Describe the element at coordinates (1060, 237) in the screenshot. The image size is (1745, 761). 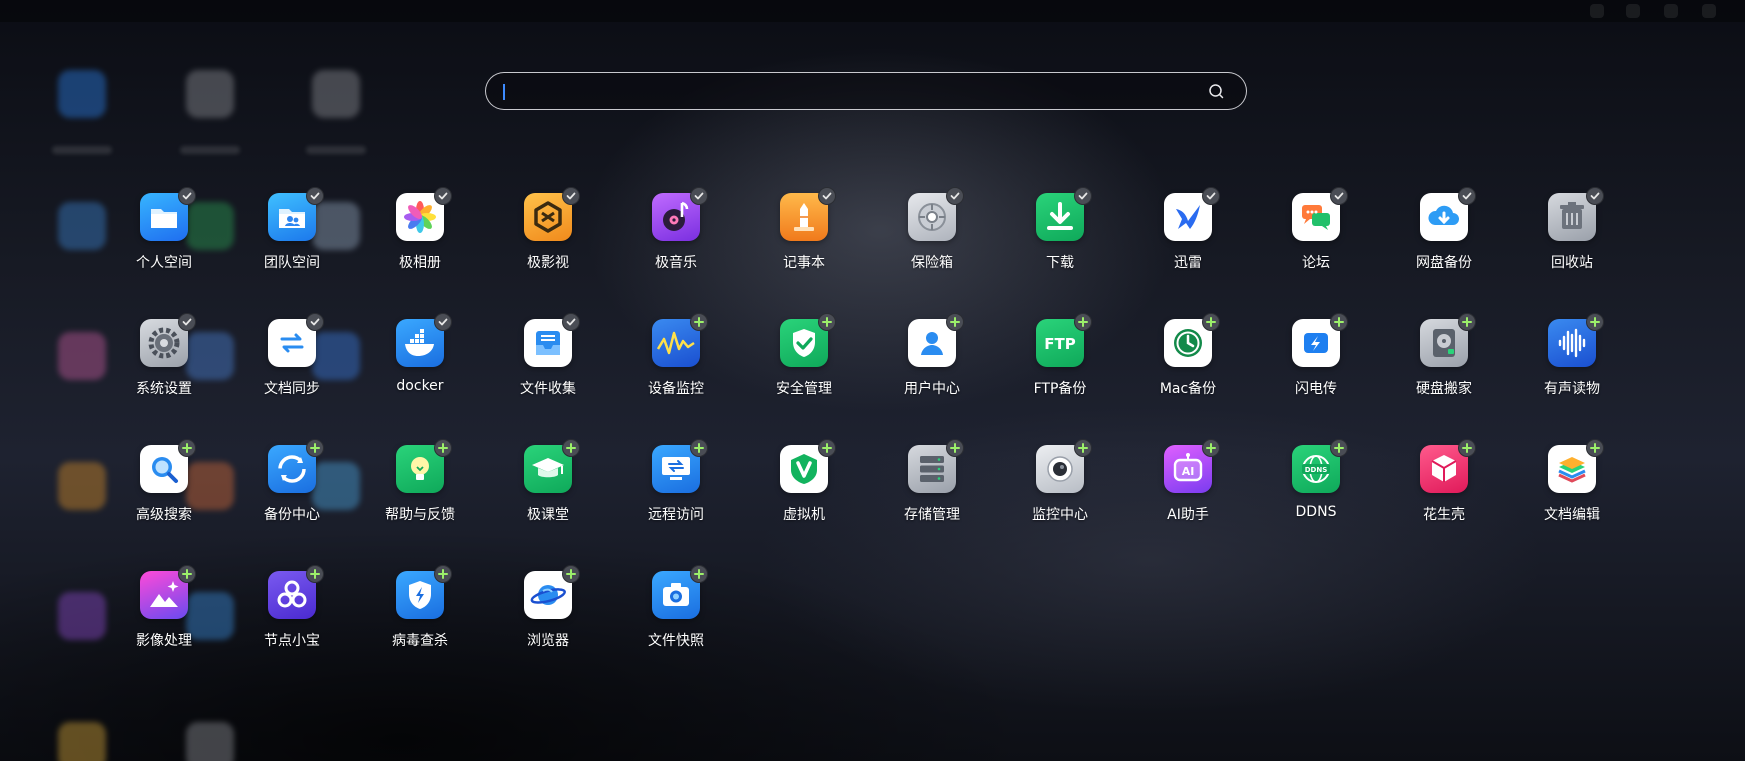
I see `app-tile: 下载` at that location.